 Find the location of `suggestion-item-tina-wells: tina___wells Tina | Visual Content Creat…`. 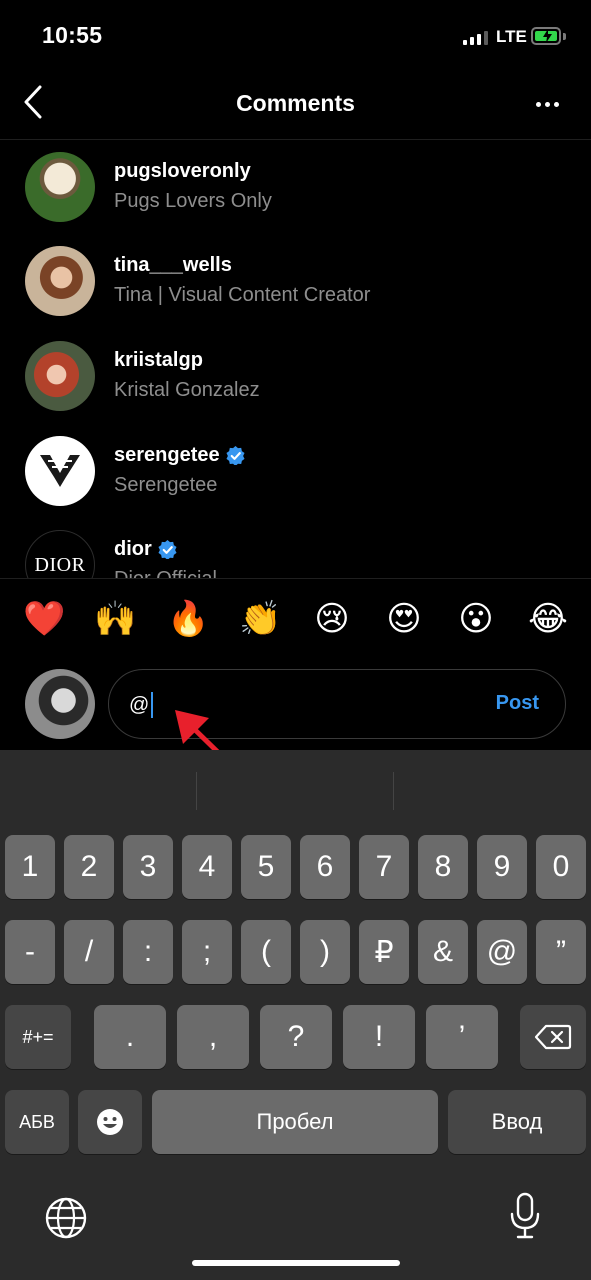

suggestion-item-tina-wells: tina___wells Tina | Visual Content Creat… is located at coordinates (295, 281).